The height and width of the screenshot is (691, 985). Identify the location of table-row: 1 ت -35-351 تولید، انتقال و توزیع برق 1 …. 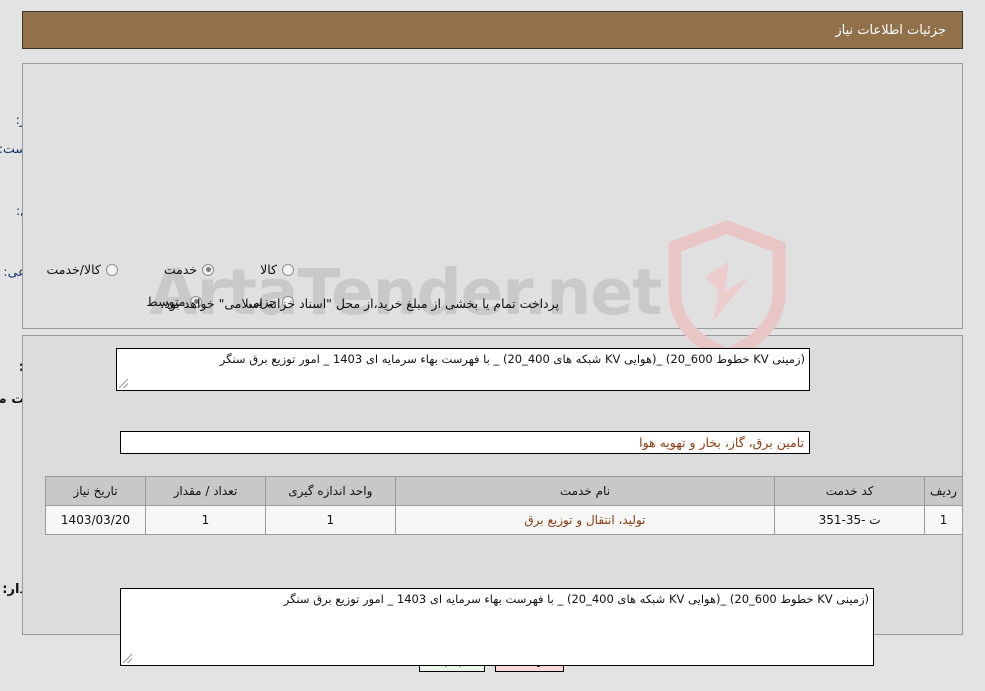
(504, 520).